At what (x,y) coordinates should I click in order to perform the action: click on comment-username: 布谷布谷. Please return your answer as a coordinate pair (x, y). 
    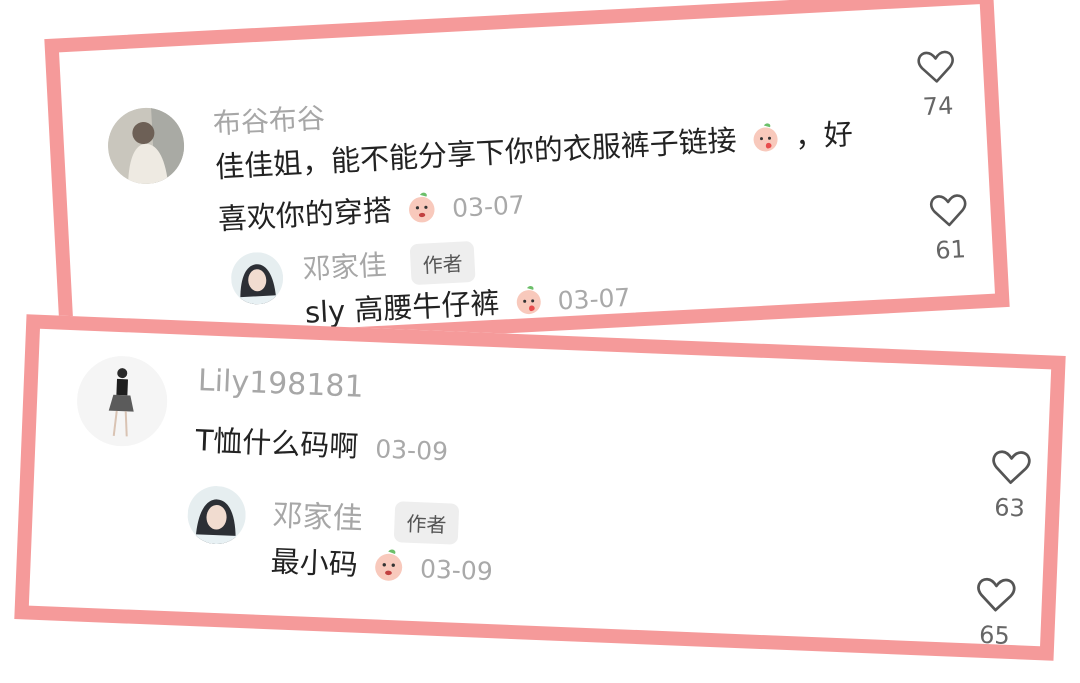
    Looking at the image, I should click on (269, 120).